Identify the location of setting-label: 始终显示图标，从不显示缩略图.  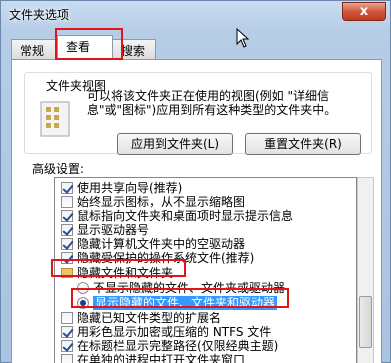
(161, 202).